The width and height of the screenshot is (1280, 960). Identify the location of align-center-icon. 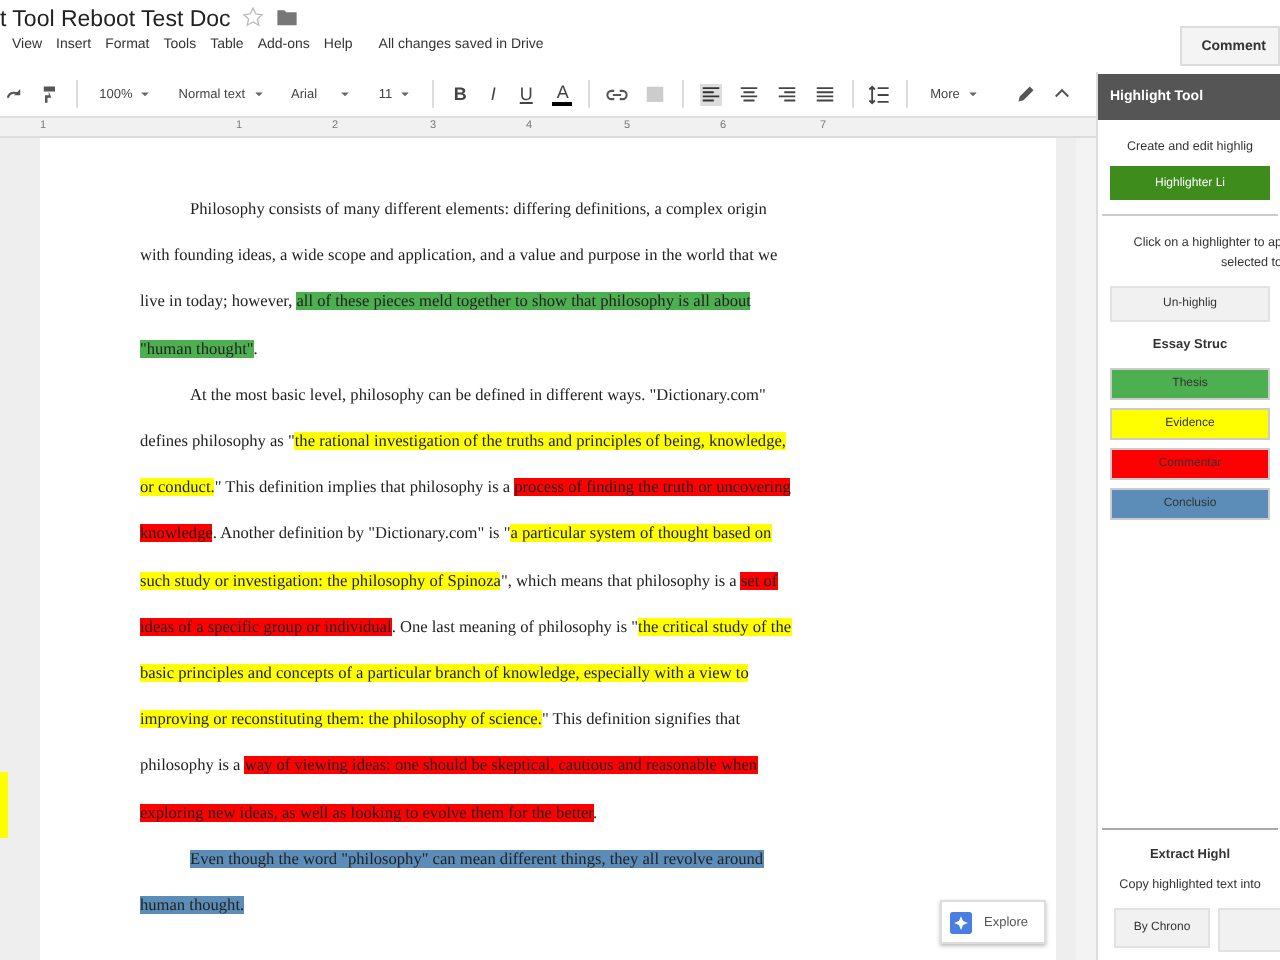
(748, 94).